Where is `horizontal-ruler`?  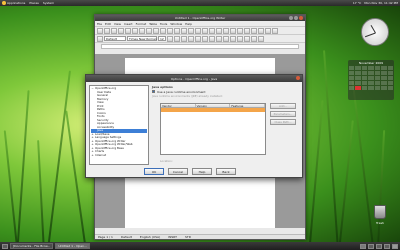 horizontal-ruler is located at coordinates (200, 46).